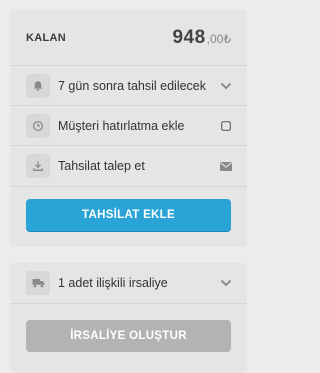 This screenshot has width=320, height=373. I want to click on create-waybill-button: İRSALİYE OLUŞTUR, so click(128, 336).